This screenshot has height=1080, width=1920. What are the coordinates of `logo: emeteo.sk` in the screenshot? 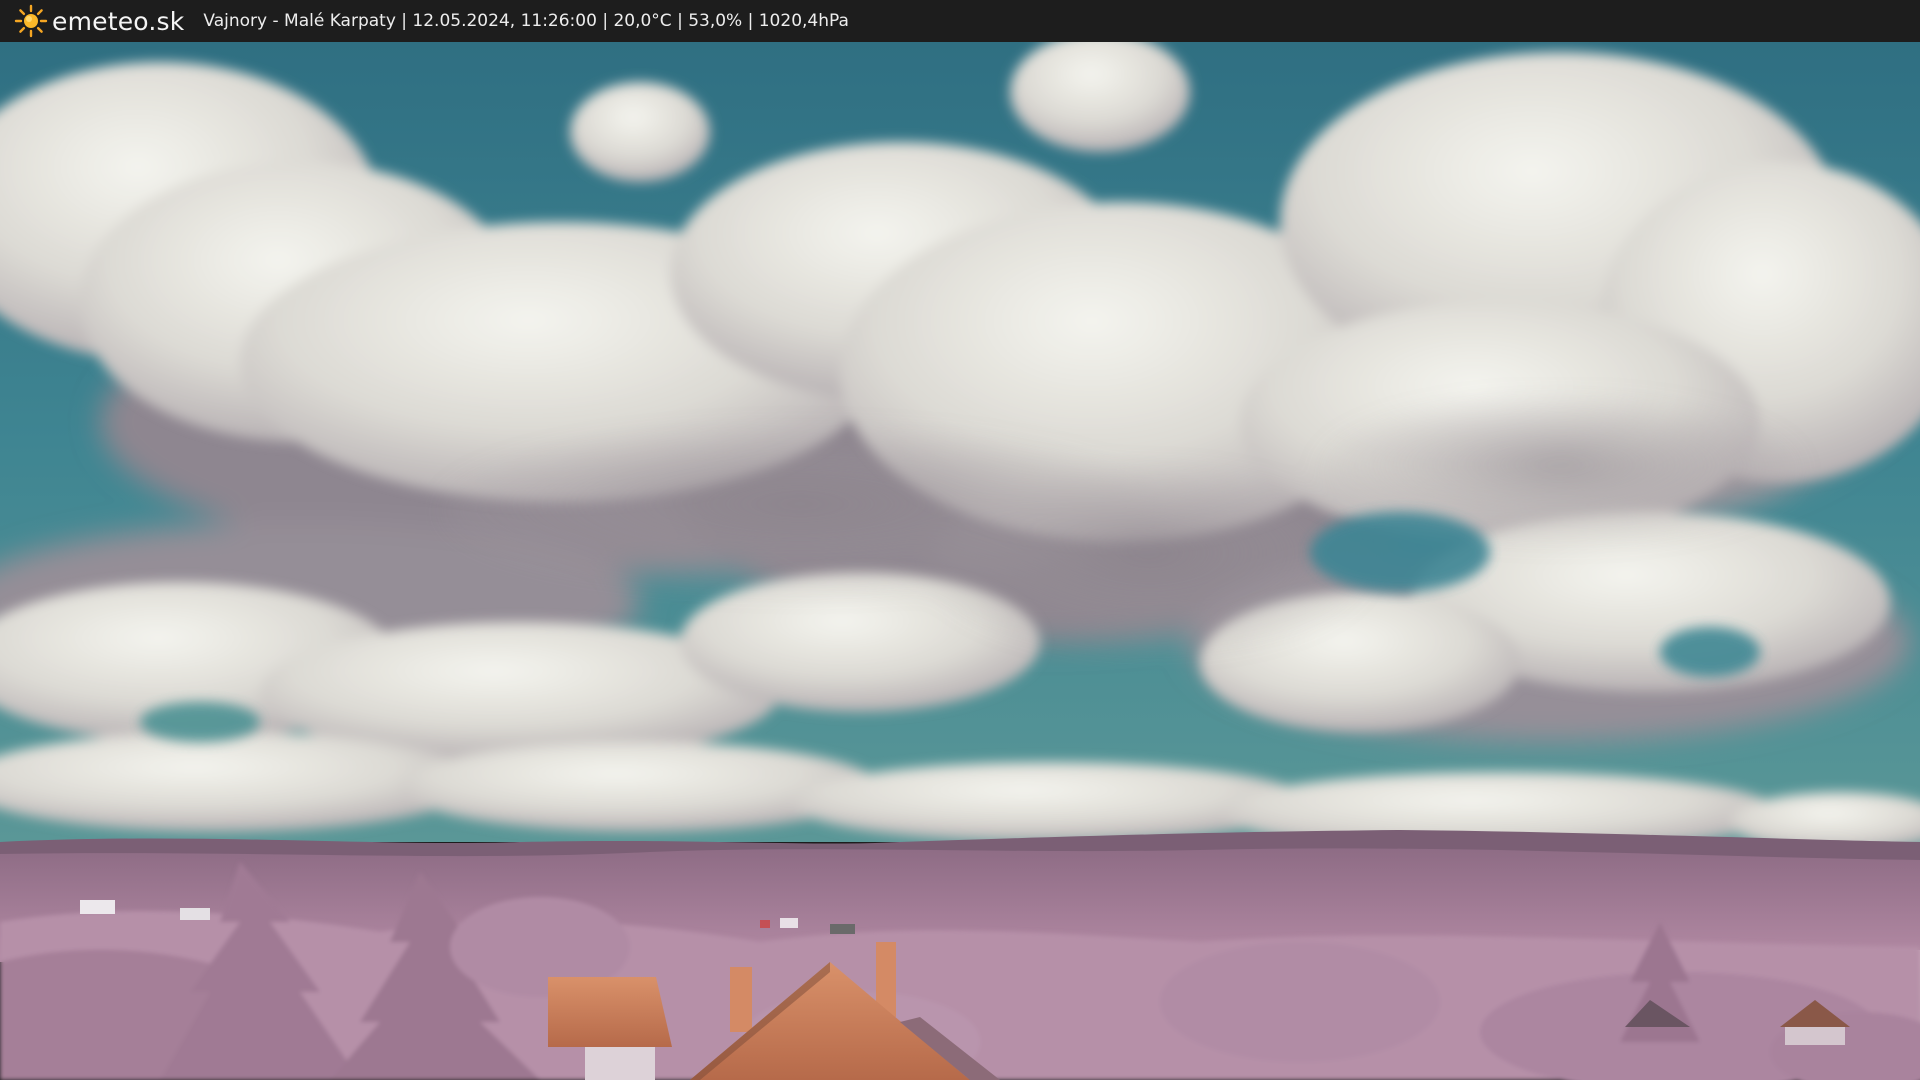 It's located at (99, 21).